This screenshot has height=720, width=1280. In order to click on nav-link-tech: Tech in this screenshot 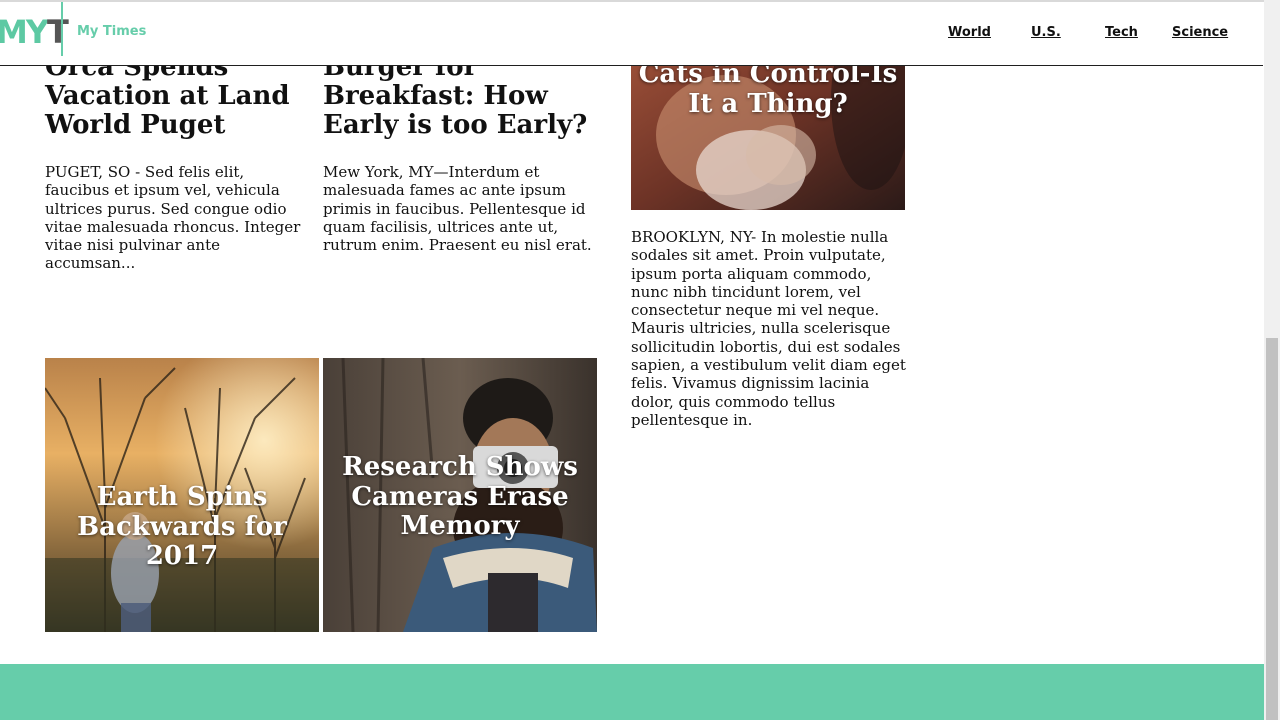, I will do `click(1121, 32)`.